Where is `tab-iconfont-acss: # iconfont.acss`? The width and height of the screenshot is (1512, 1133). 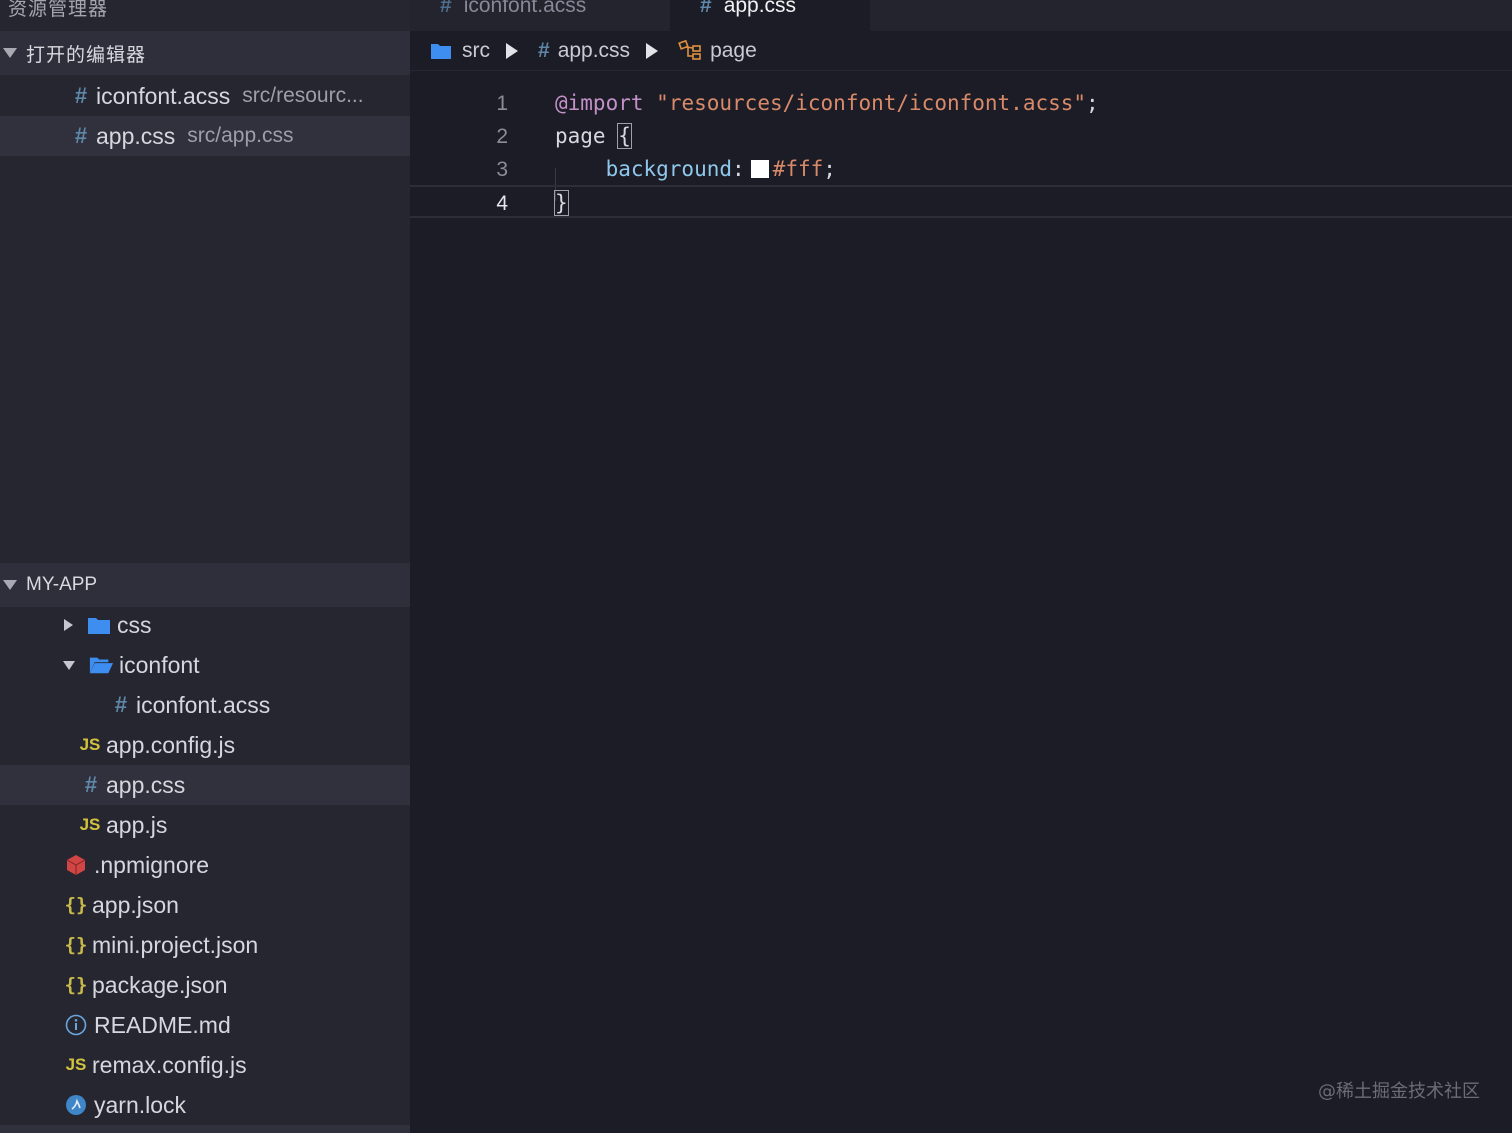 tab-iconfont-acss: # iconfont.acss is located at coordinates (555, 15).